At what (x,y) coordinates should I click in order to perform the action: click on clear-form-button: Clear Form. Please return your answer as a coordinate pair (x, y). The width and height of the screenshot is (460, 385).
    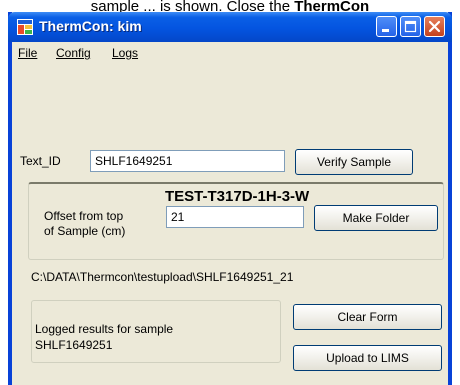
    Looking at the image, I should click on (367, 317).